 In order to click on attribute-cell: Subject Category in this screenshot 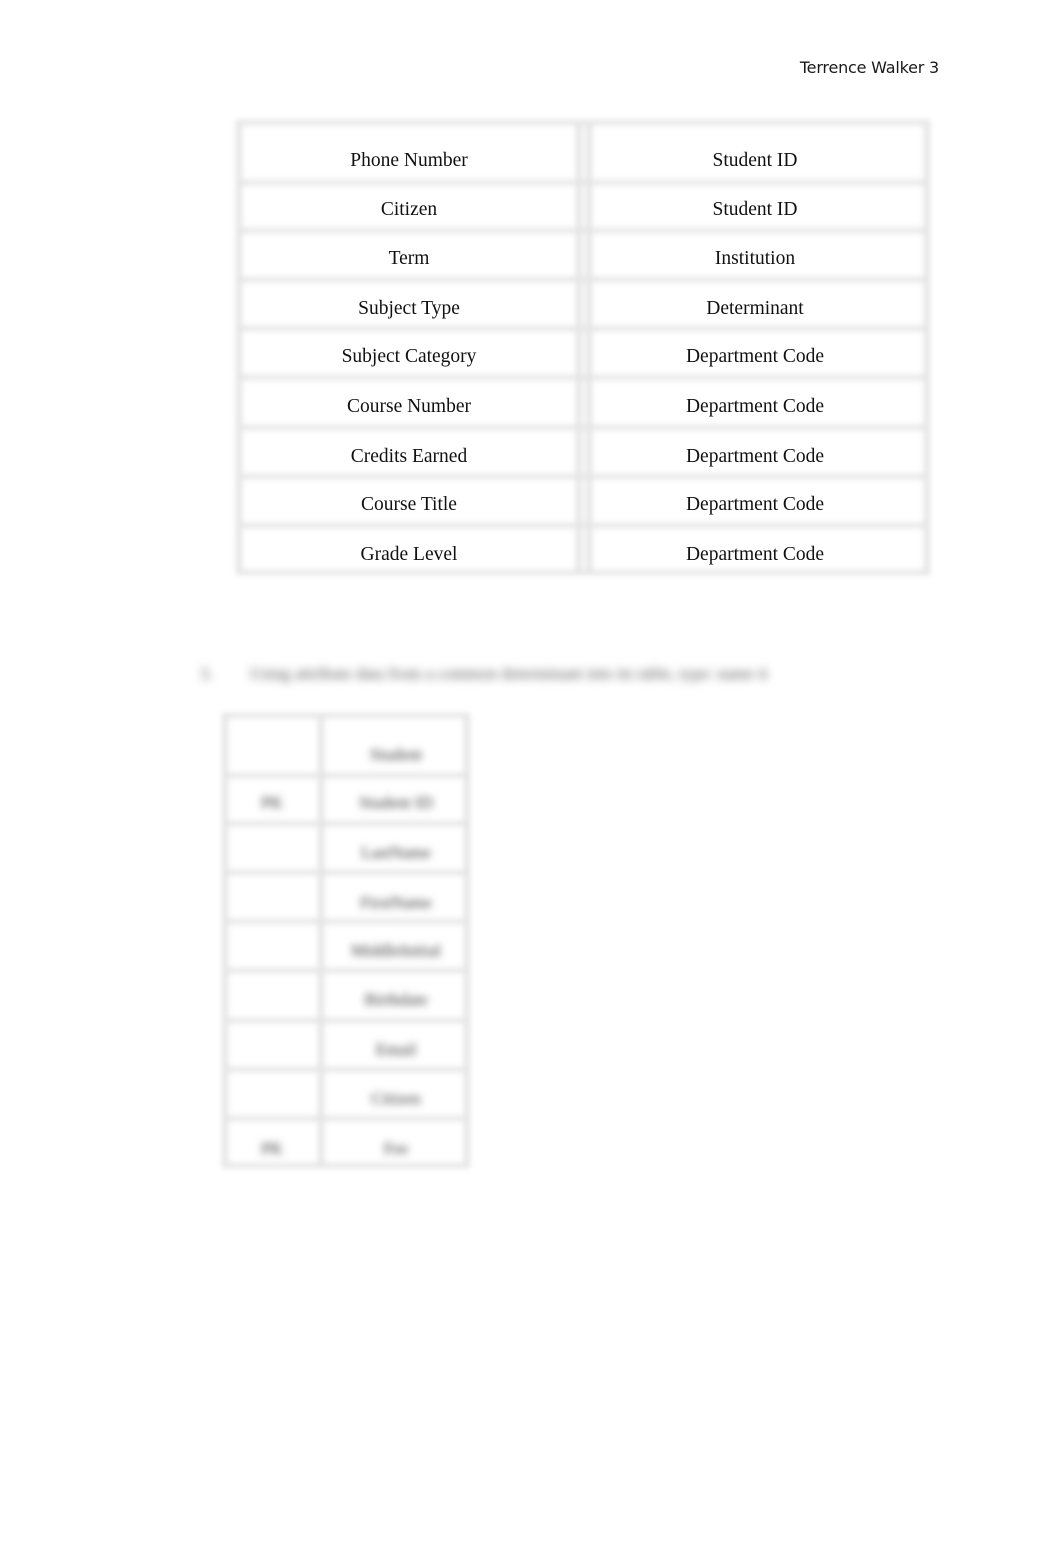, I will do `click(409, 357)`.